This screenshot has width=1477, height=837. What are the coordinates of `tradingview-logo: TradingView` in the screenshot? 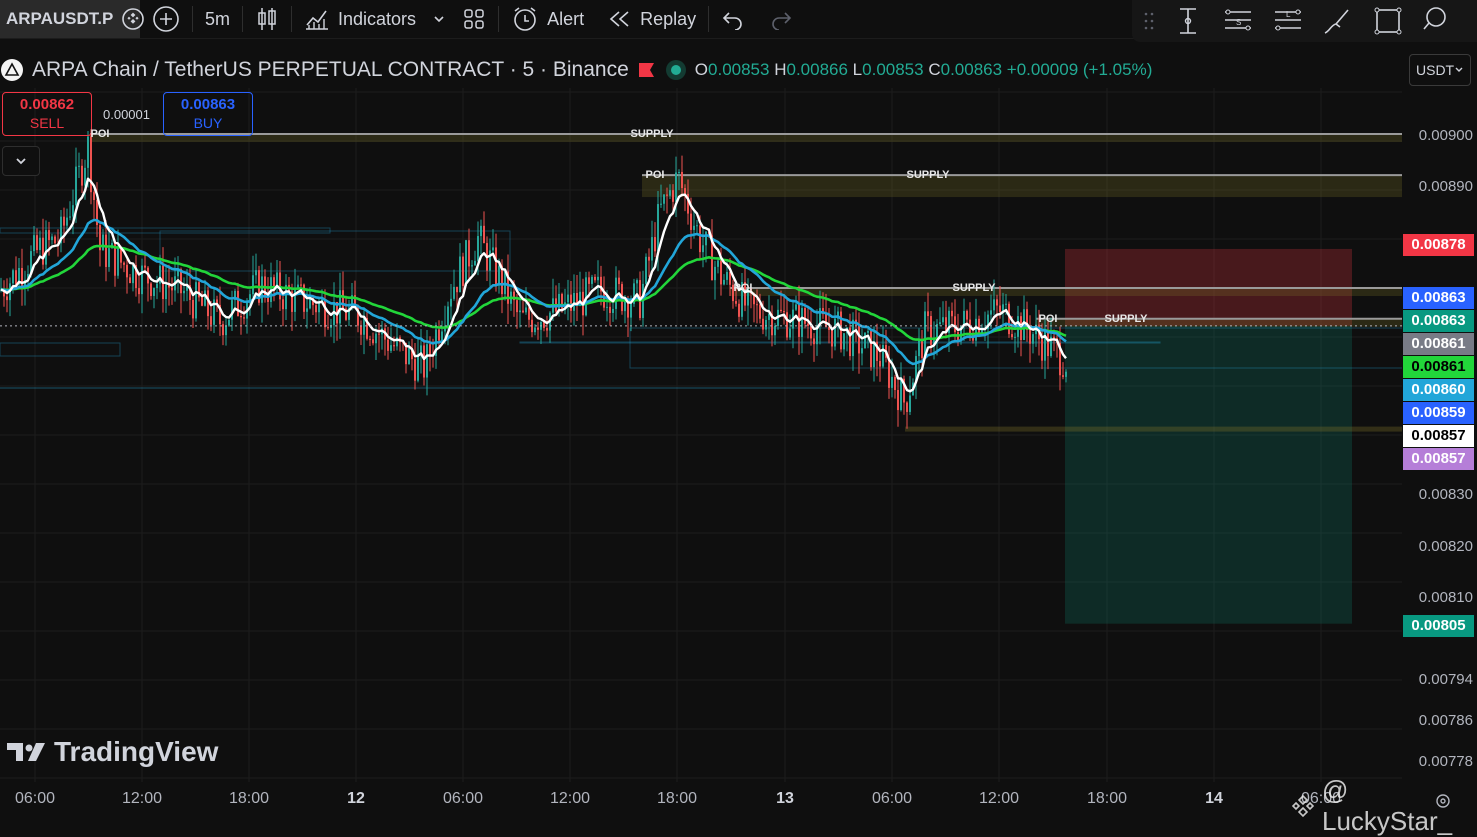 It's located at (112, 752).